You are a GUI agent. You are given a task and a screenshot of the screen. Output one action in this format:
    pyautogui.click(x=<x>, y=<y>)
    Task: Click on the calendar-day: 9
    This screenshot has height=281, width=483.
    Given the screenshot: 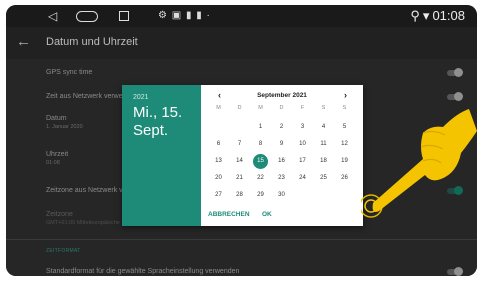 What is the action you would take?
    pyautogui.click(x=281, y=144)
    